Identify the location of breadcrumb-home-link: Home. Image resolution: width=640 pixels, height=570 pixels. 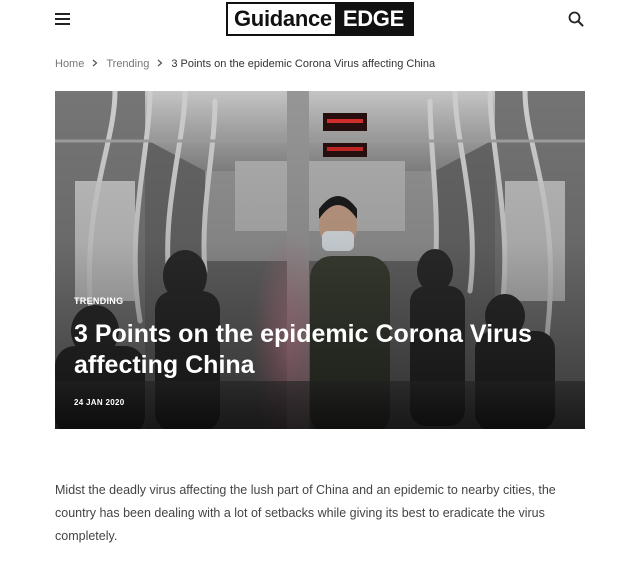
(69, 64).